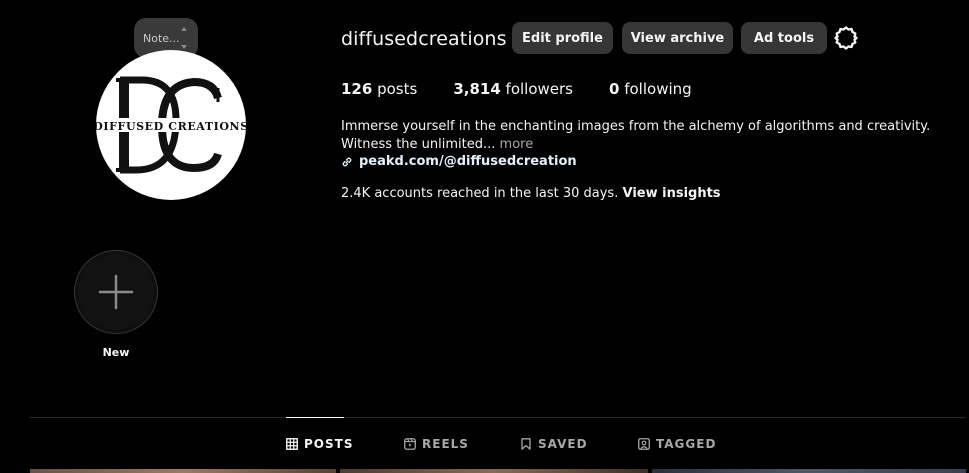  Describe the element at coordinates (677, 38) in the screenshot. I see `view-archive-button: View archive` at that location.